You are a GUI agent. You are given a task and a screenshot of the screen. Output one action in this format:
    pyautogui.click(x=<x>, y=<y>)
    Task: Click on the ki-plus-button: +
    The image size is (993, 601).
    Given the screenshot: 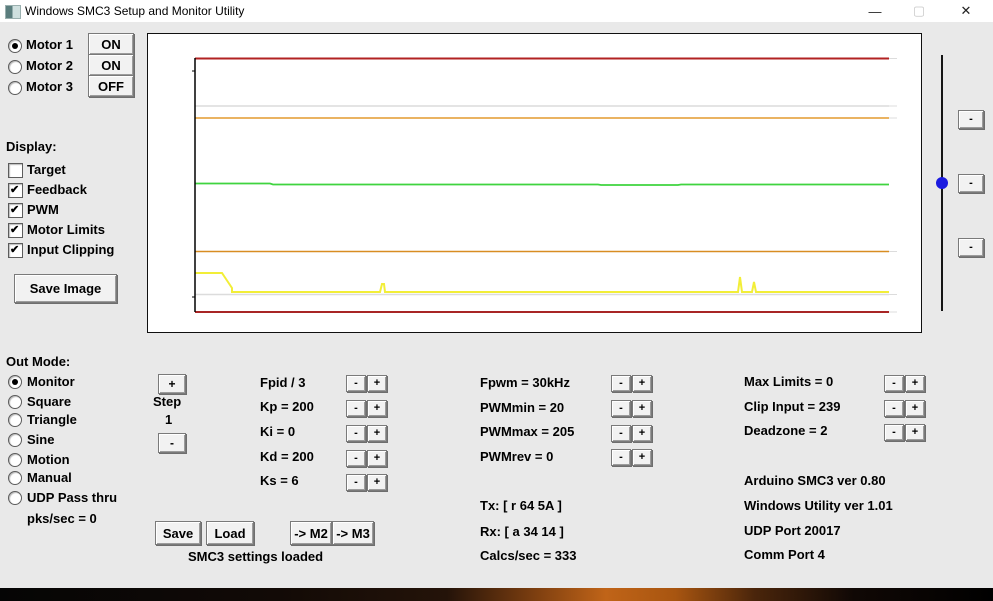 What is the action you would take?
    pyautogui.click(x=377, y=433)
    